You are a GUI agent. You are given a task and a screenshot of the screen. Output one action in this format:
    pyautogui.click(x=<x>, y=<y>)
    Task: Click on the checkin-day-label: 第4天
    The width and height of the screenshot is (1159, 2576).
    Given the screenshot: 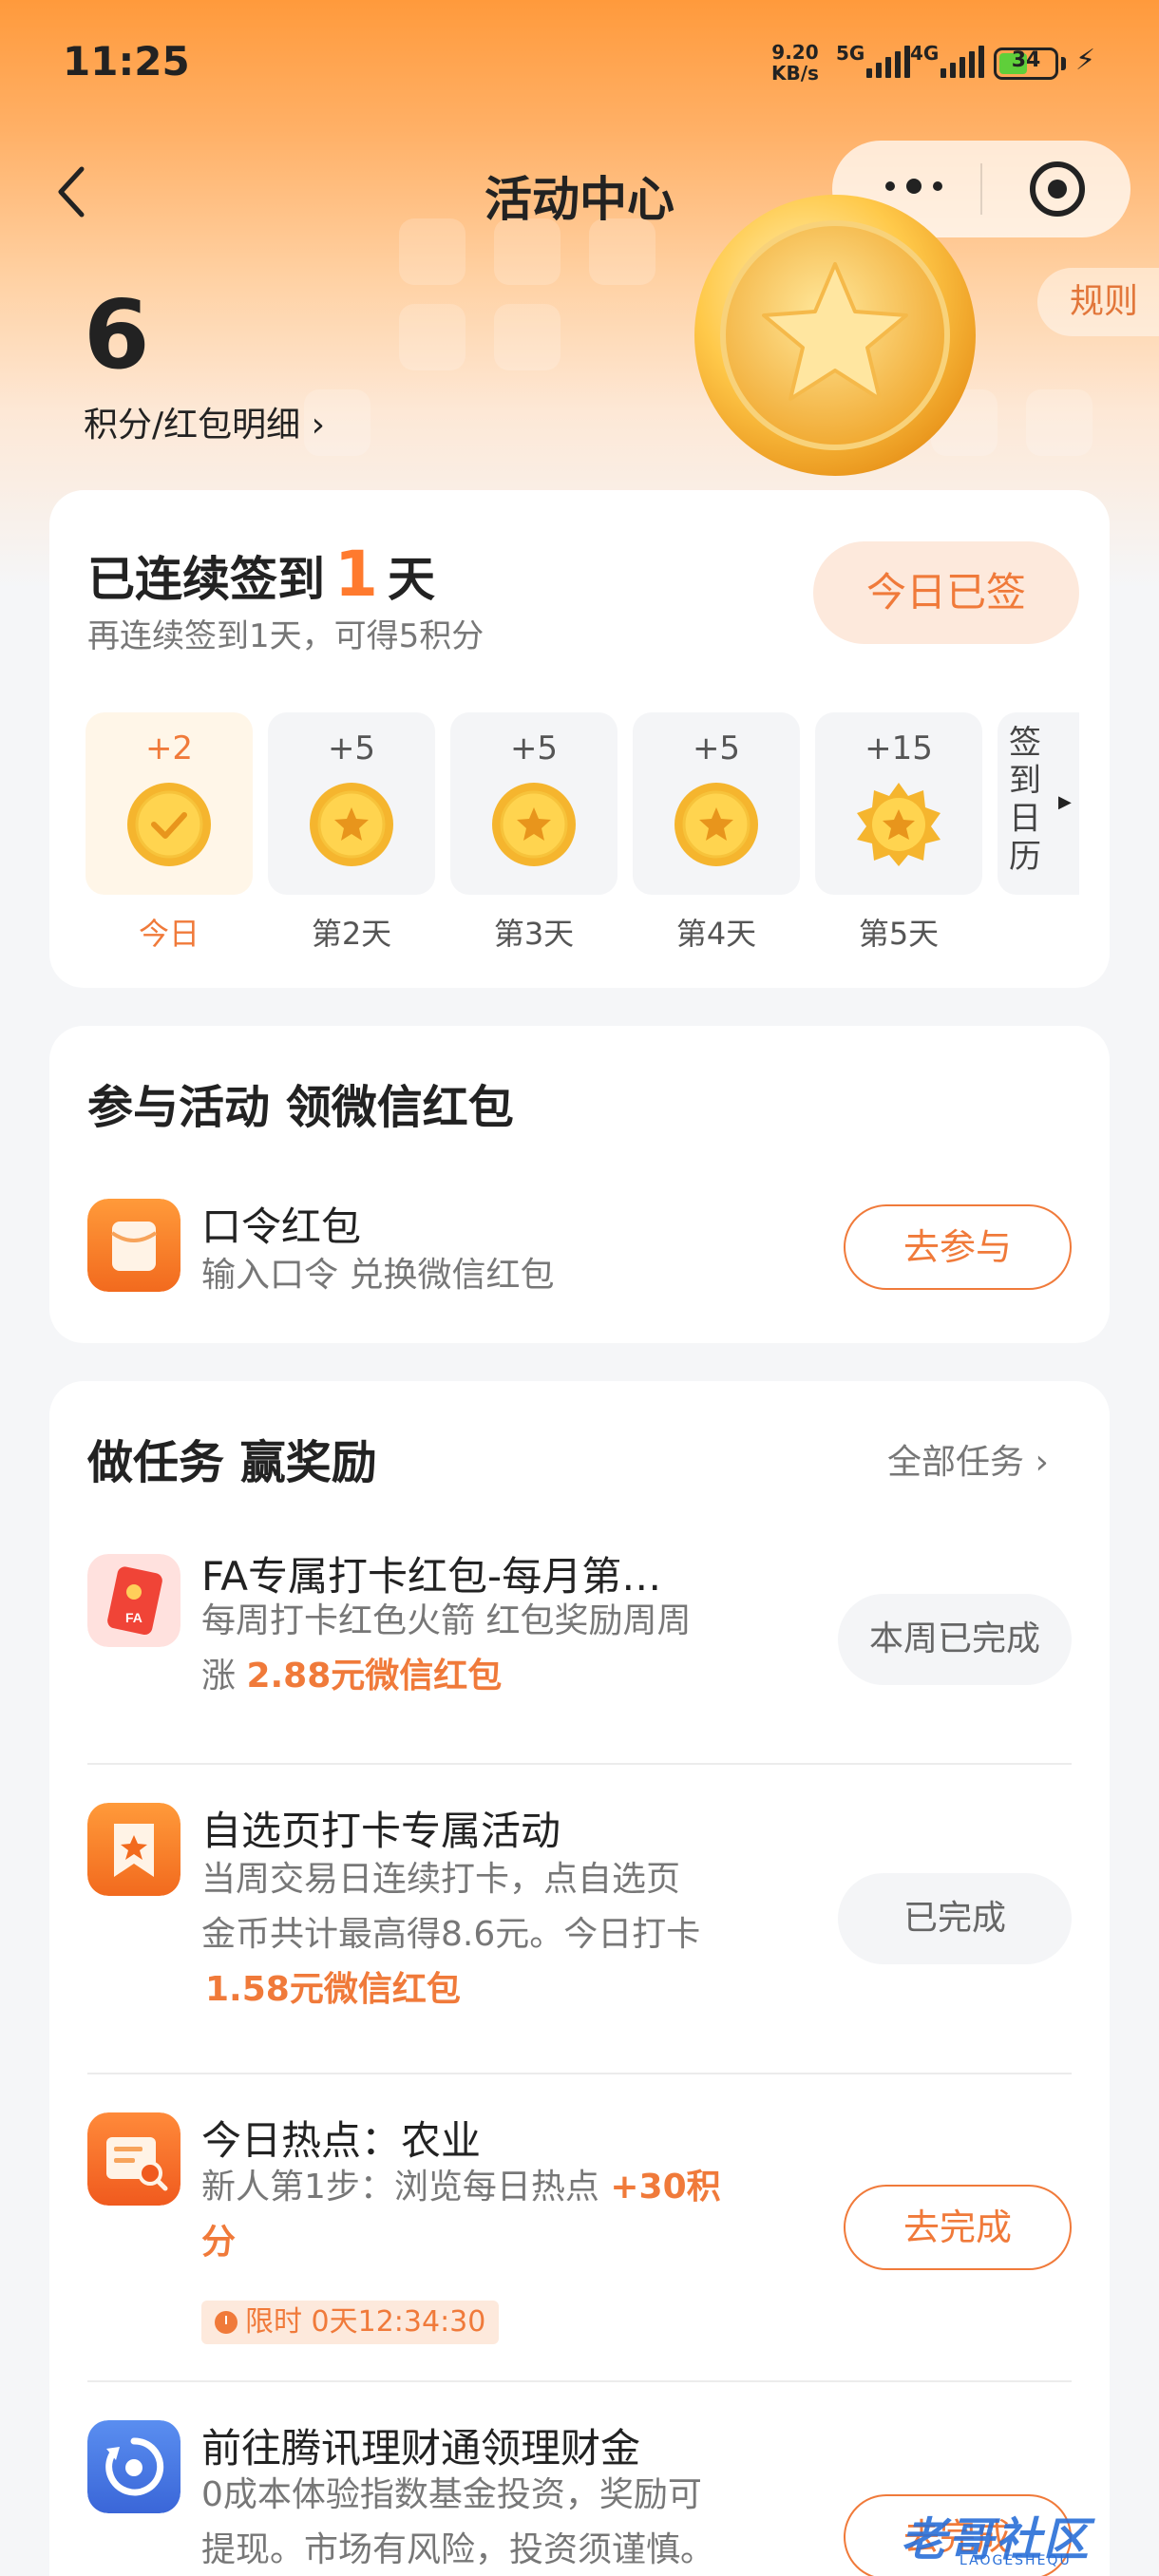 What is the action you would take?
    pyautogui.click(x=716, y=934)
    